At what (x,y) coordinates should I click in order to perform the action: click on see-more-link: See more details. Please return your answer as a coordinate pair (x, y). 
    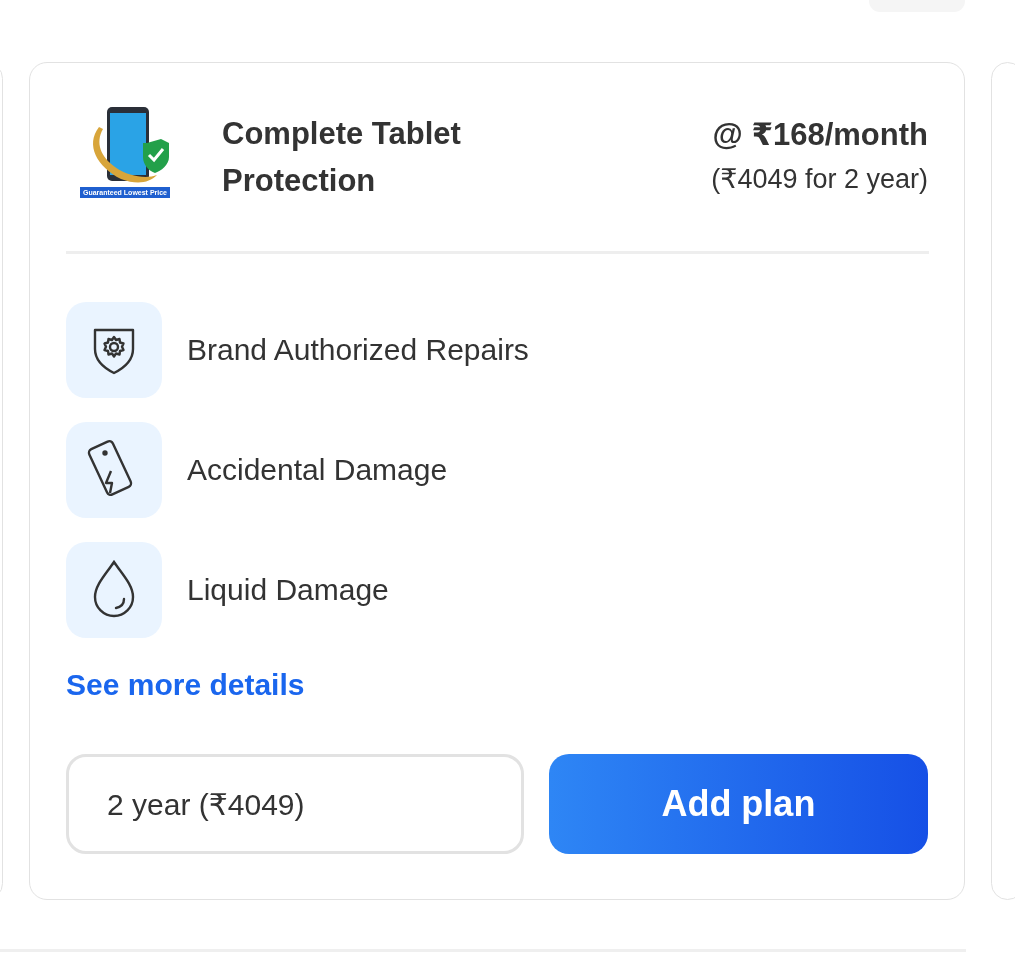
    Looking at the image, I should click on (185, 685).